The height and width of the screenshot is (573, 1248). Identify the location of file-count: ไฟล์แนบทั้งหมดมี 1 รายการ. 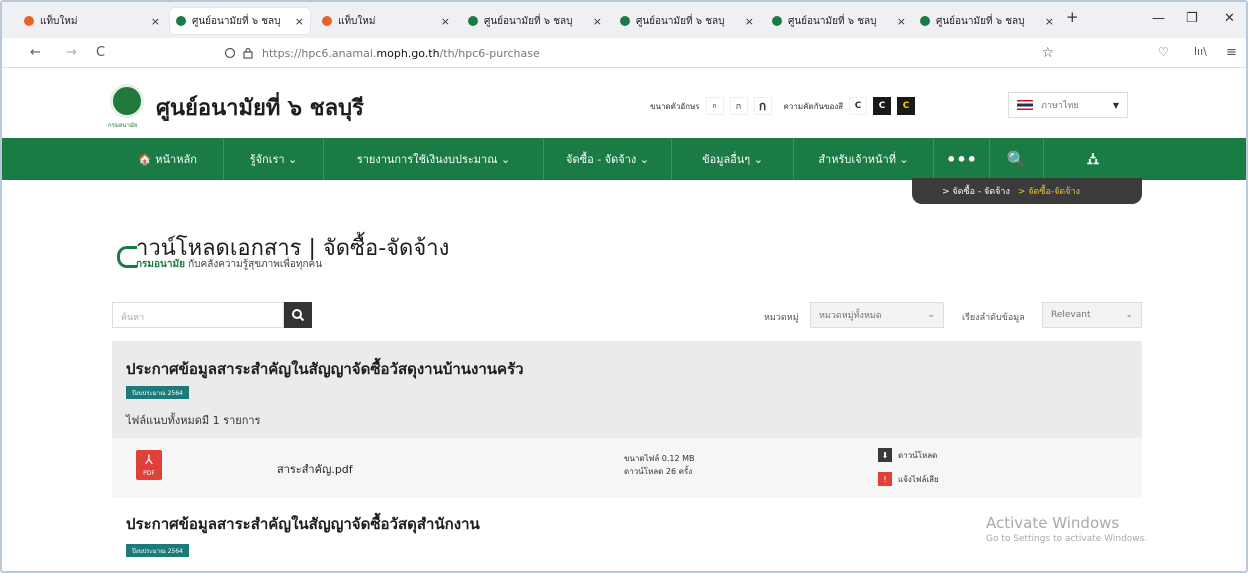
(193, 420).